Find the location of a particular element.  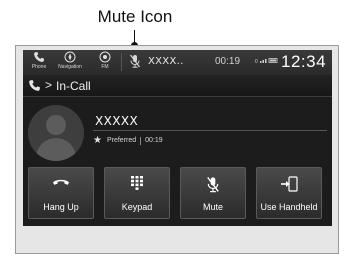

hang-up-button: Hang Up is located at coordinates (61, 193).